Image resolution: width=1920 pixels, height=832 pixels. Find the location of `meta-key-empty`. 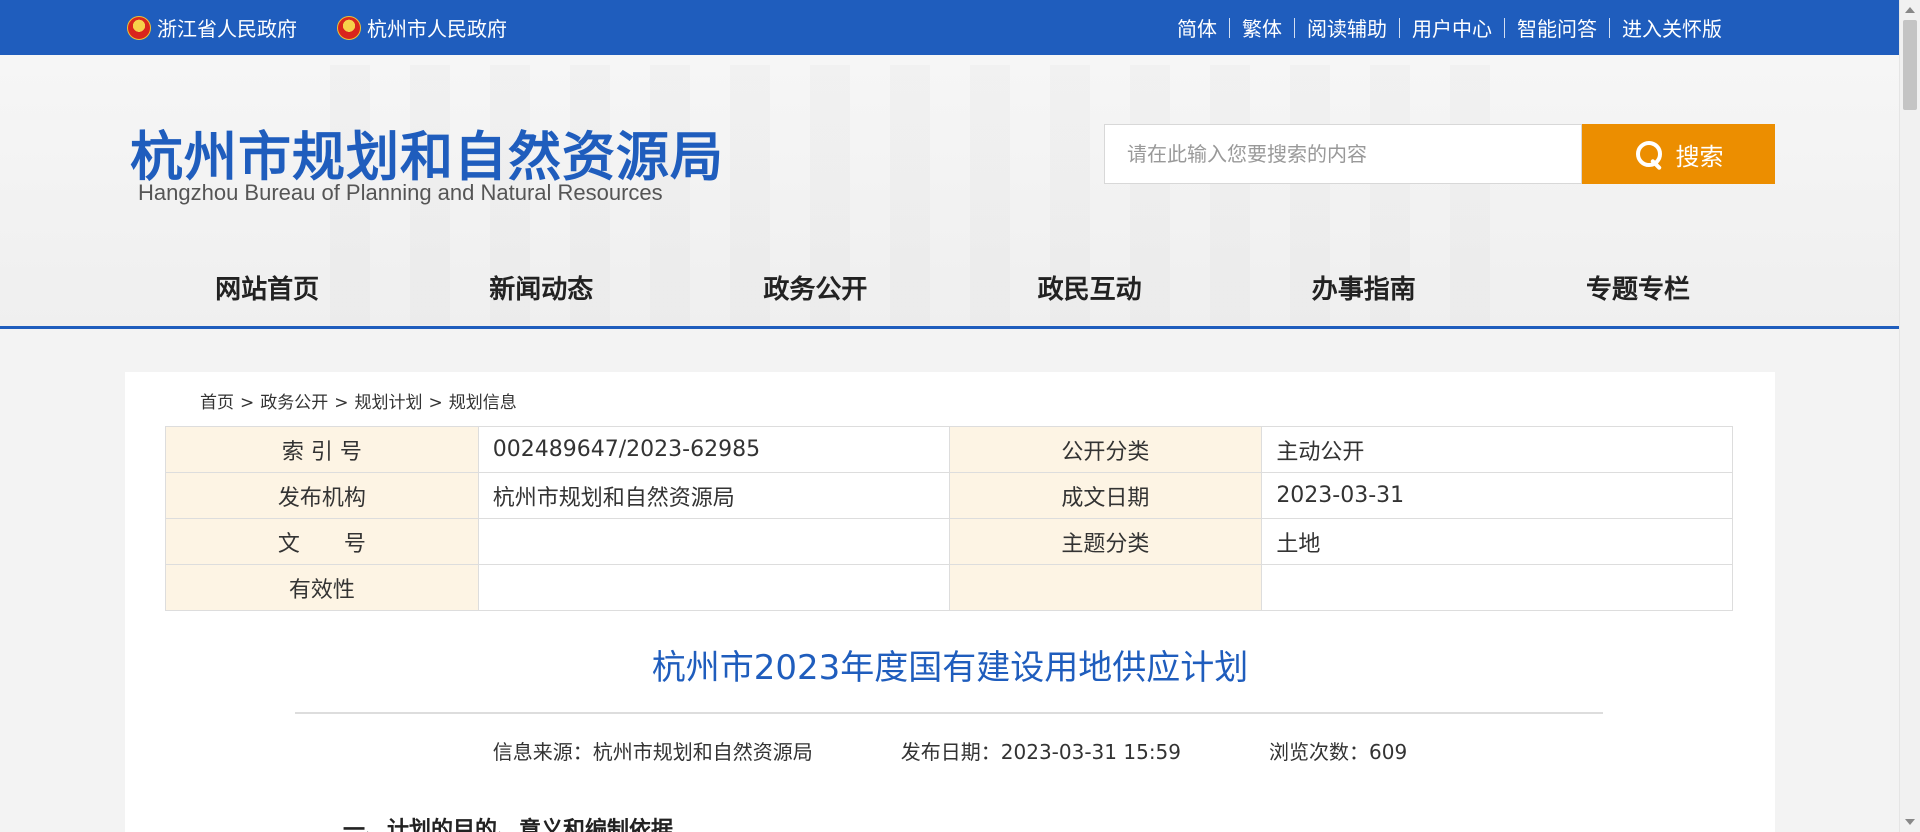

meta-key-empty is located at coordinates (1105, 587).